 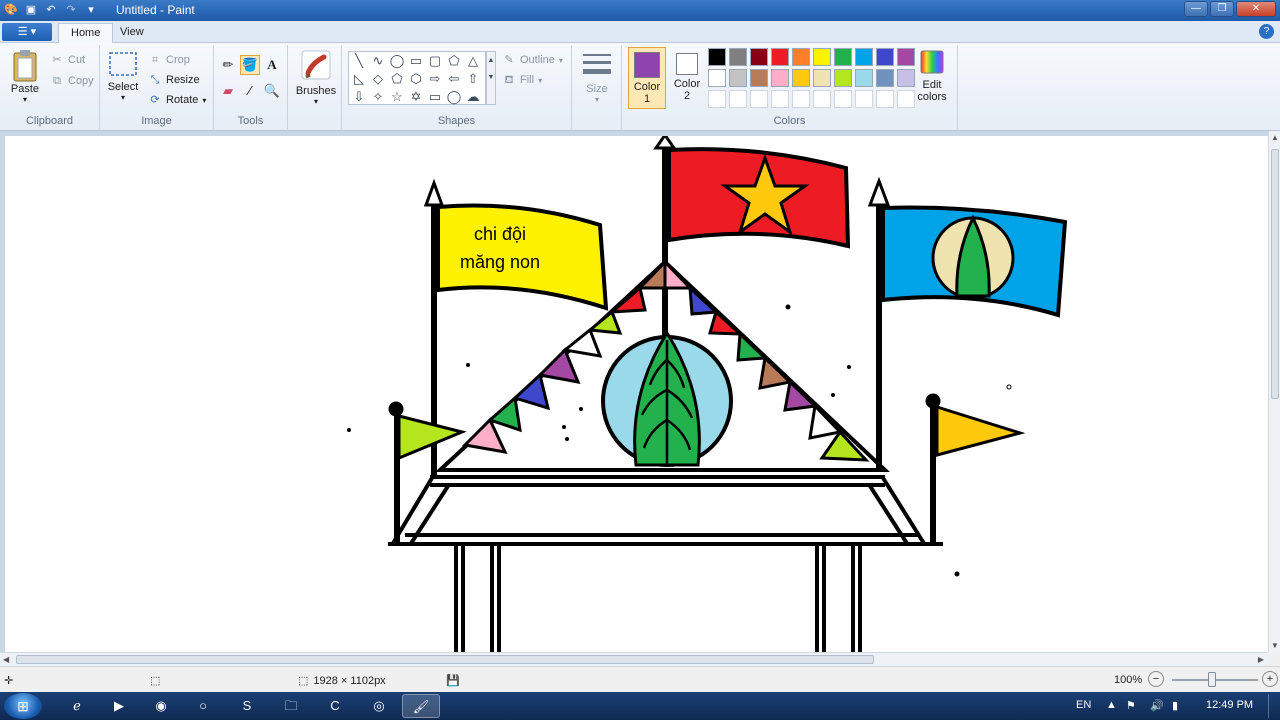 I want to click on brushes-button: Brushes ▾, so click(x=316, y=77).